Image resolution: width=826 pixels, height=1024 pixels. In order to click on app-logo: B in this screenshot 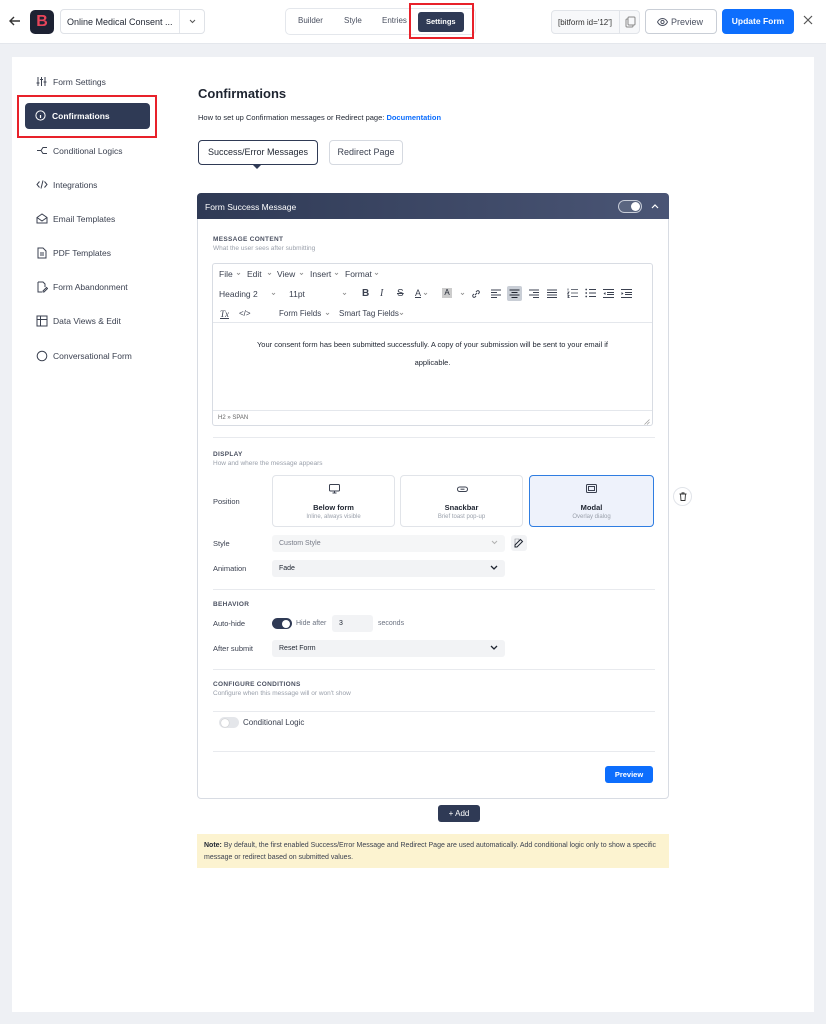, I will do `click(42, 22)`.